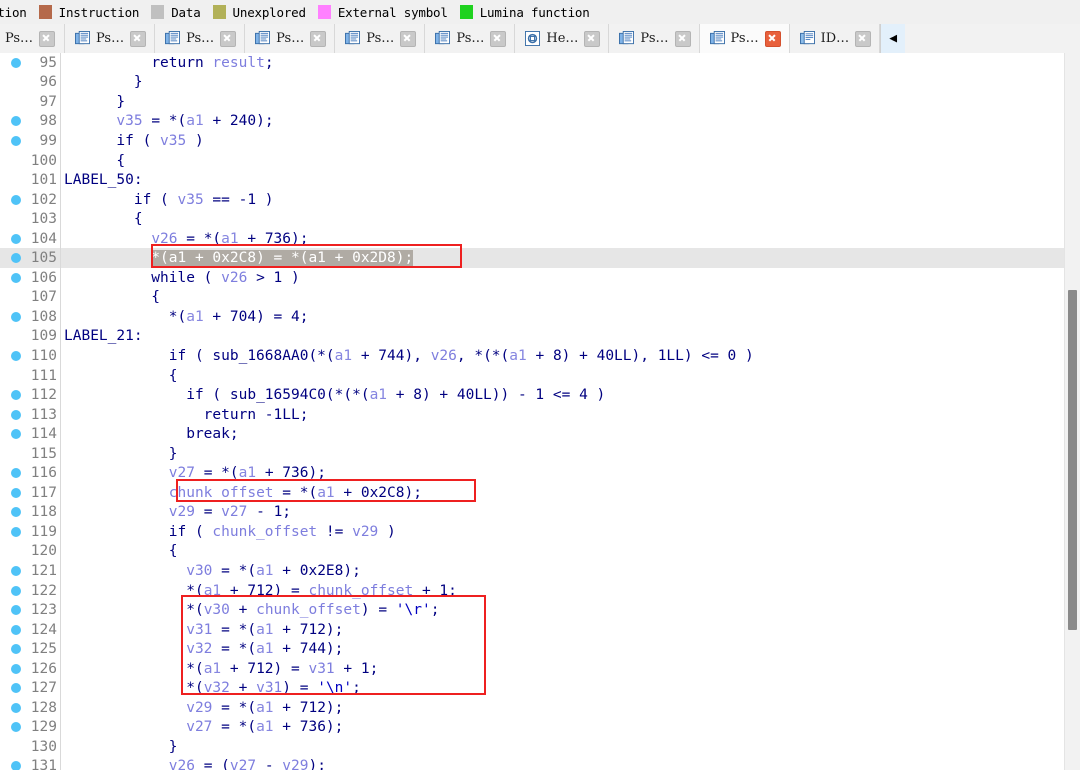  I want to click on code-line: 99 if ( v35 ), so click(532, 141).